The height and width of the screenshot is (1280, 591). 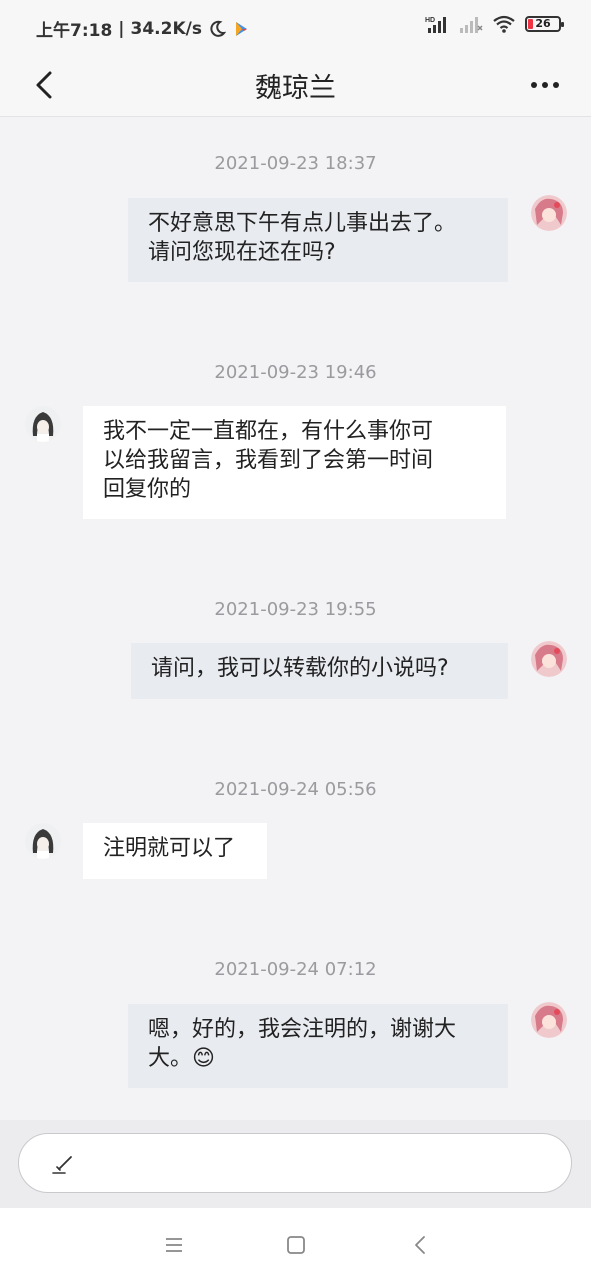 What do you see at coordinates (295, 163) in the screenshot?
I see `message-timestamp: 2021-09-23 18:37` at bounding box center [295, 163].